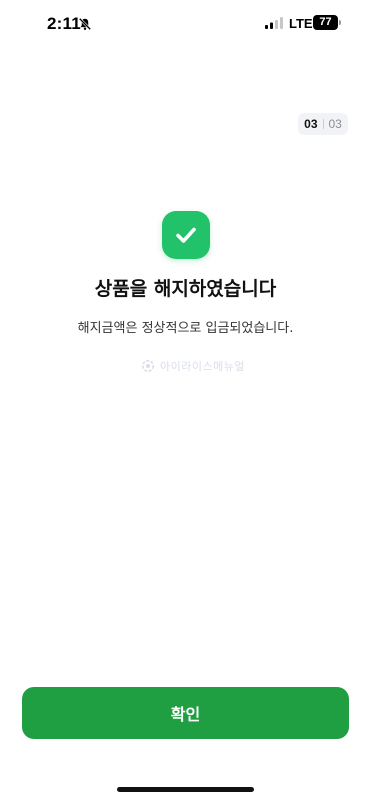  Describe the element at coordinates (202, 366) in the screenshot. I see `watermark-text: 아이라이스메뉴얼` at that location.